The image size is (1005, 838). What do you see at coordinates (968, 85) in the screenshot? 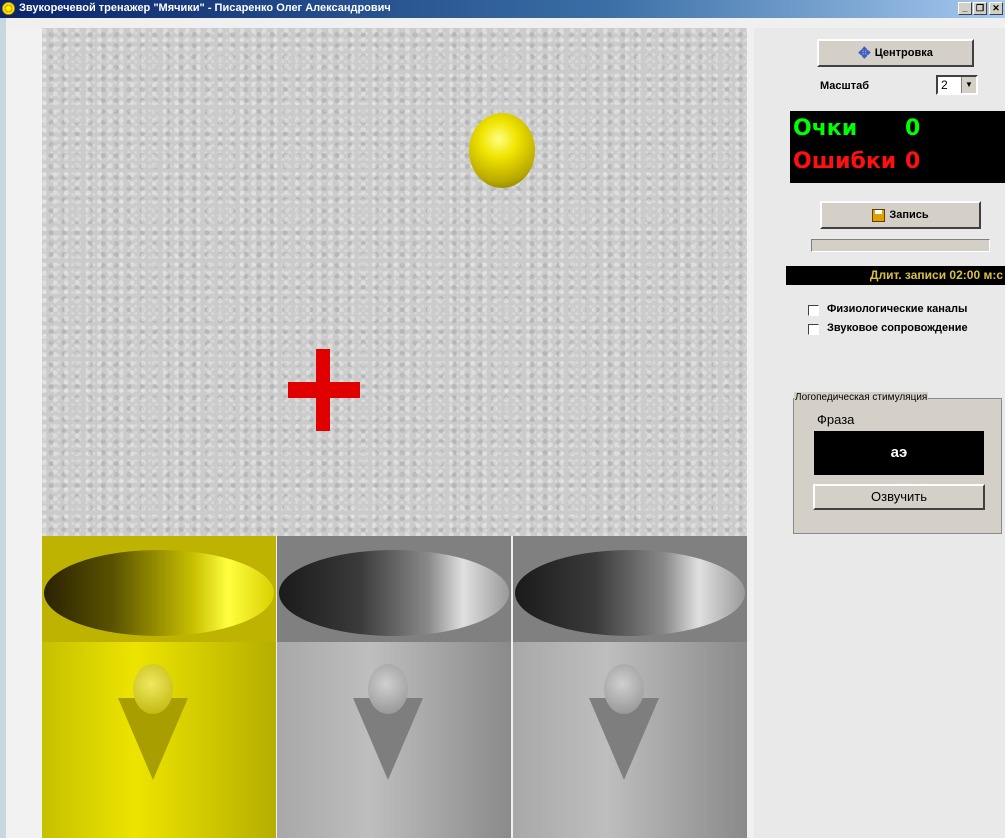
I see `chevron-down-icon: ▼` at bounding box center [968, 85].